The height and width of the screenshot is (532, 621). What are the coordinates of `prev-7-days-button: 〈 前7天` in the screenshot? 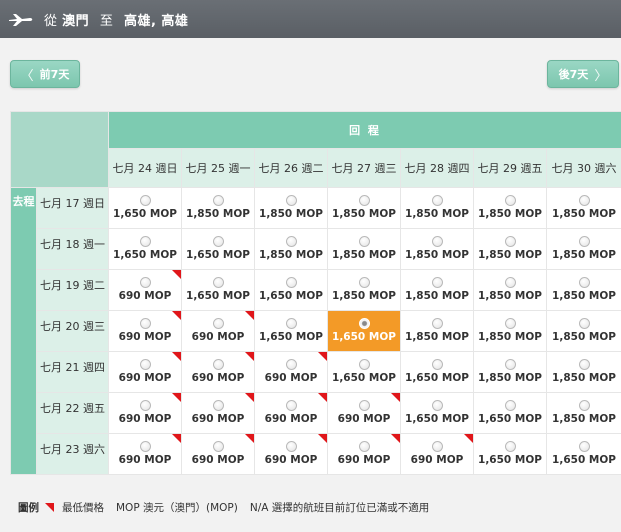 It's located at (45, 74).